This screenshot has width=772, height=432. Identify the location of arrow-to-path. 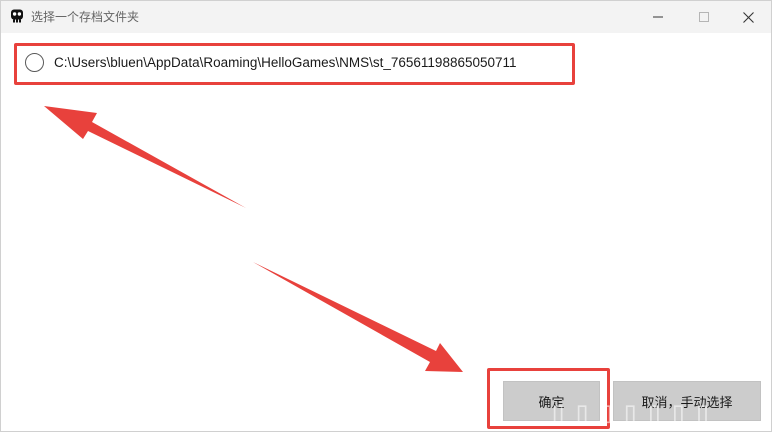
(145, 157).